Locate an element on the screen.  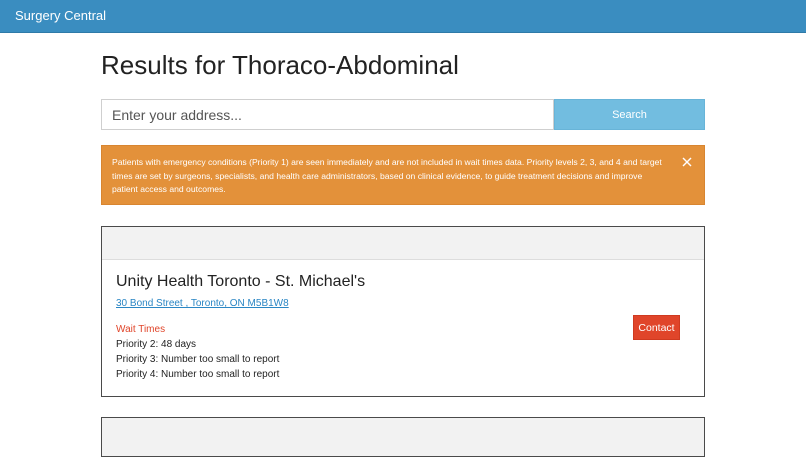
wait-time-priority-4: Priority 4: Number too small to report is located at coordinates (198, 374).